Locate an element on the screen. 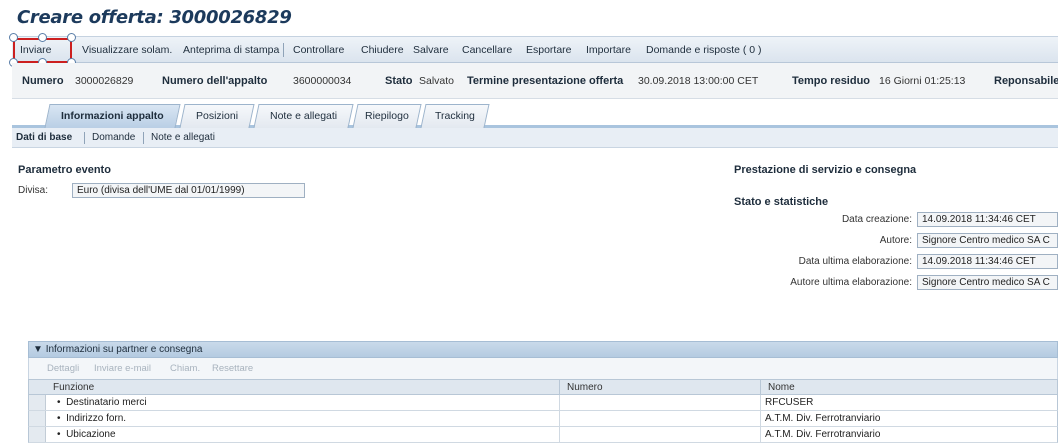  stato-label: Stato is located at coordinates (399, 81).